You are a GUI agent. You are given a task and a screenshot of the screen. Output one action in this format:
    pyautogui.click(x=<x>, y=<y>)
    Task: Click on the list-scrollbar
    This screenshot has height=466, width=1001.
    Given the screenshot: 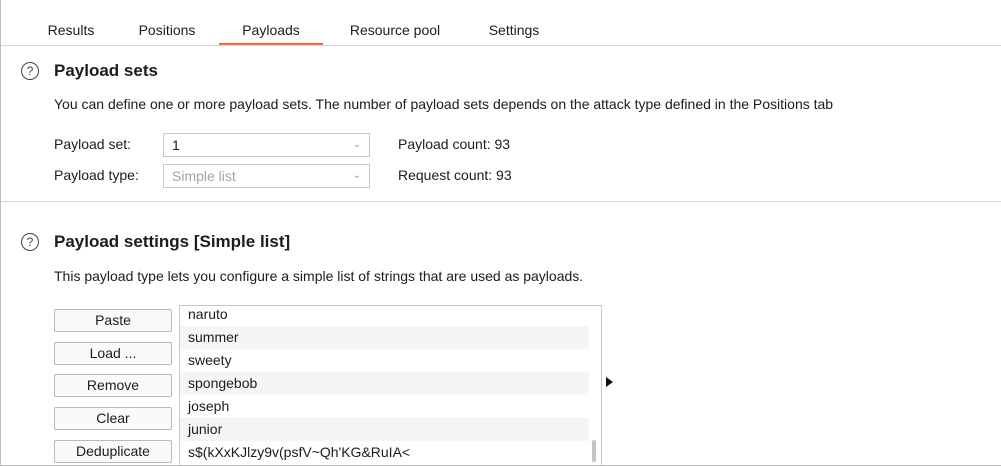 What is the action you would take?
    pyautogui.click(x=595, y=385)
    